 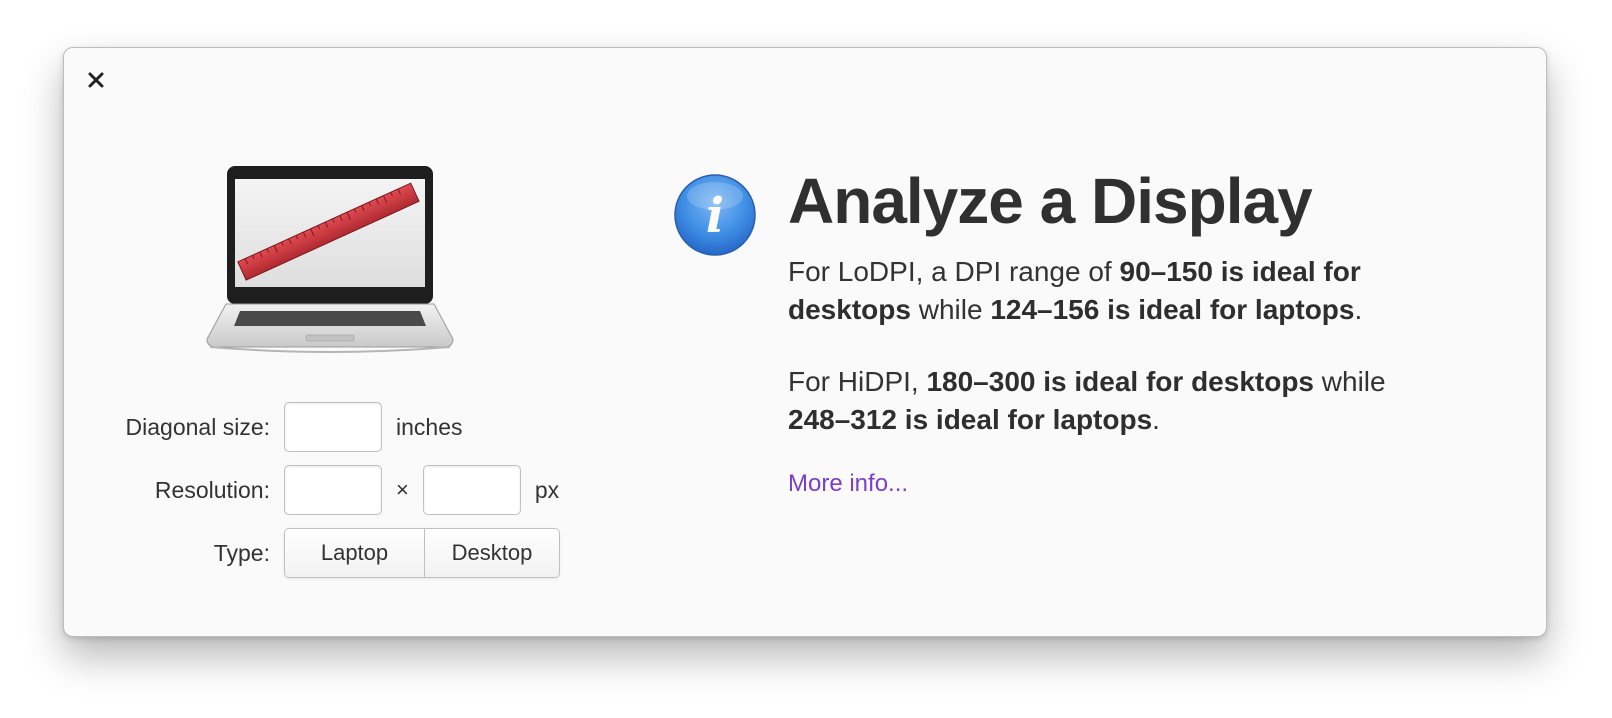 I want to click on times-sign: ×, so click(x=402, y=489).